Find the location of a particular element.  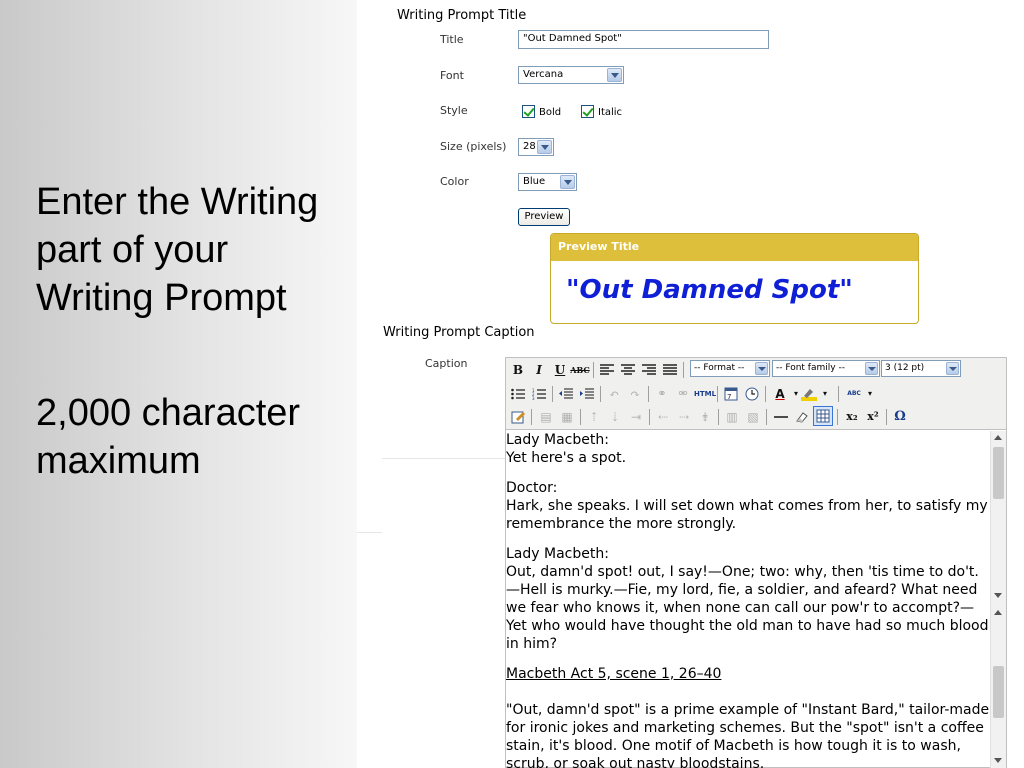

delete-col-icon: ⇟ is located at coordinates (705, 417).